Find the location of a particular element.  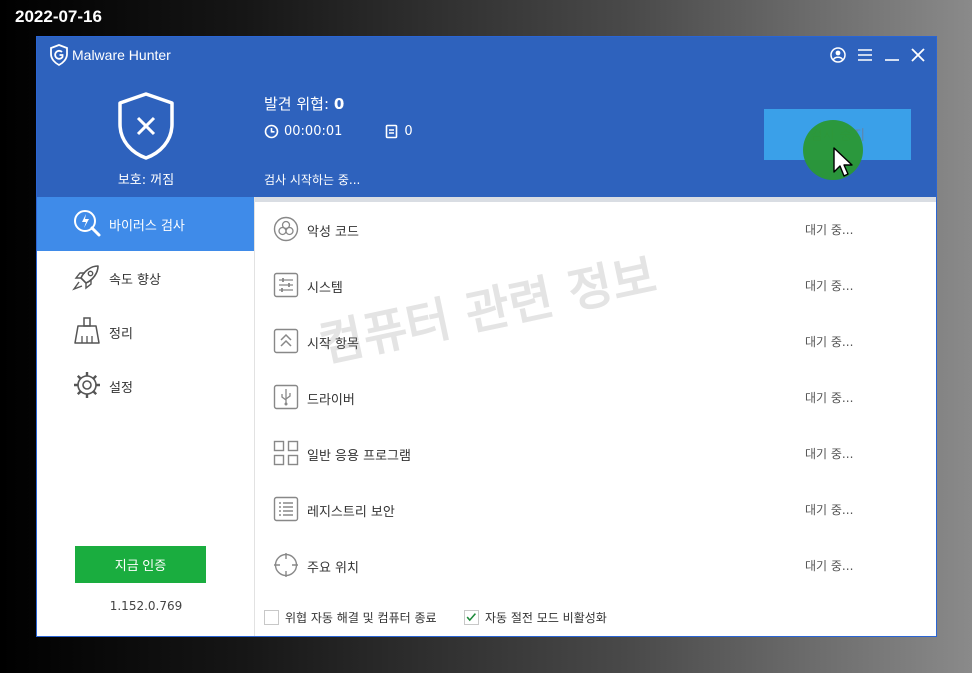

scan-stats: 00:00:01 0 is located at coordinates (338, 131).